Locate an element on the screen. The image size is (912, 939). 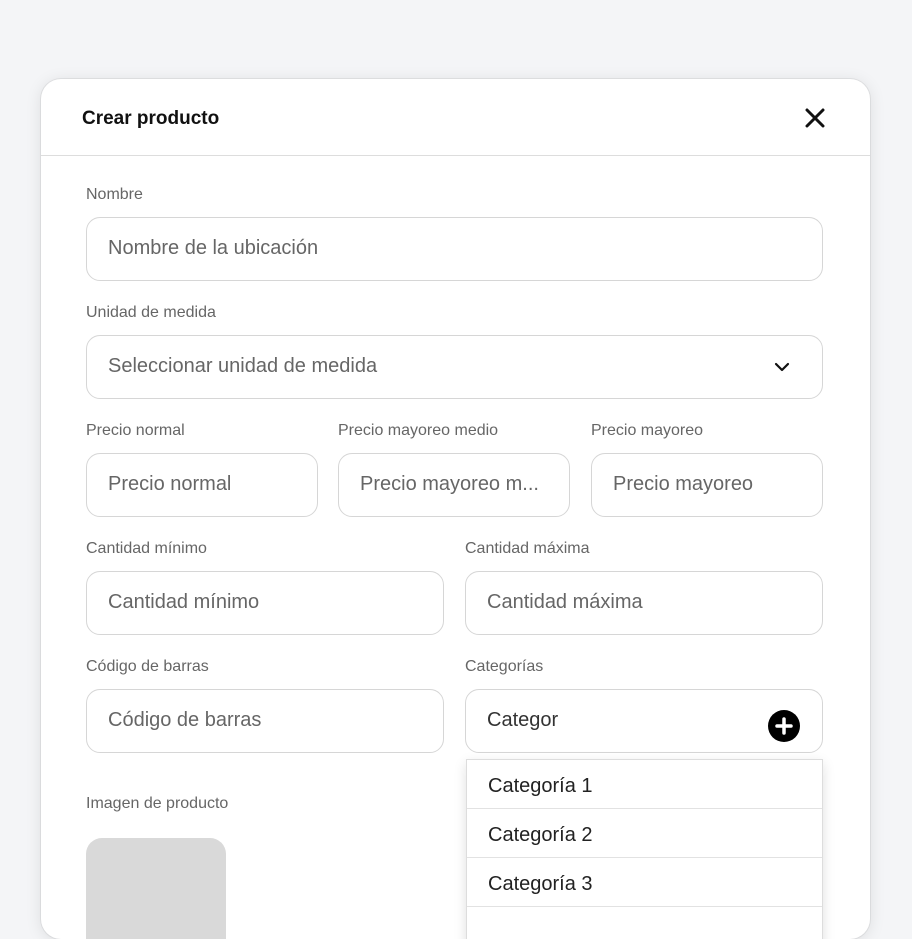
nombre-input: Nombre de la ubicación is located at coordinates (454, 249).